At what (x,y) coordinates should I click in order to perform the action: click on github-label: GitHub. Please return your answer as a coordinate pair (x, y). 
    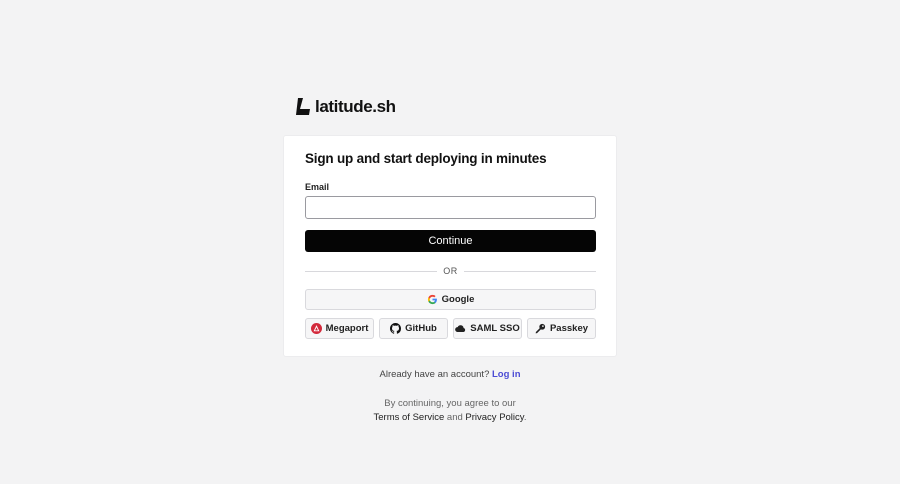
    Looking at the image, I should click on (421, 328).